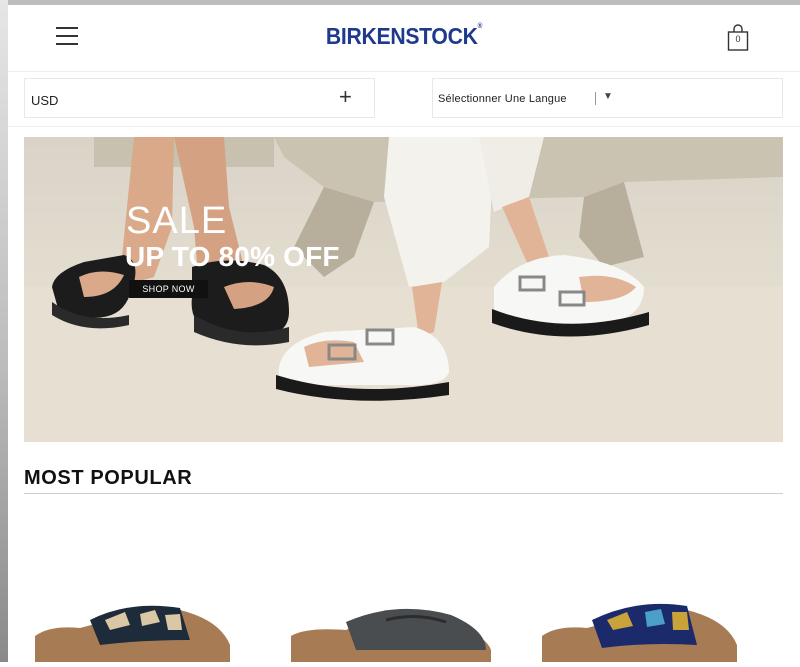  Describe the element at coordinates (480, 26) in the screenshot. I see `registered-mark: ®` at that location.